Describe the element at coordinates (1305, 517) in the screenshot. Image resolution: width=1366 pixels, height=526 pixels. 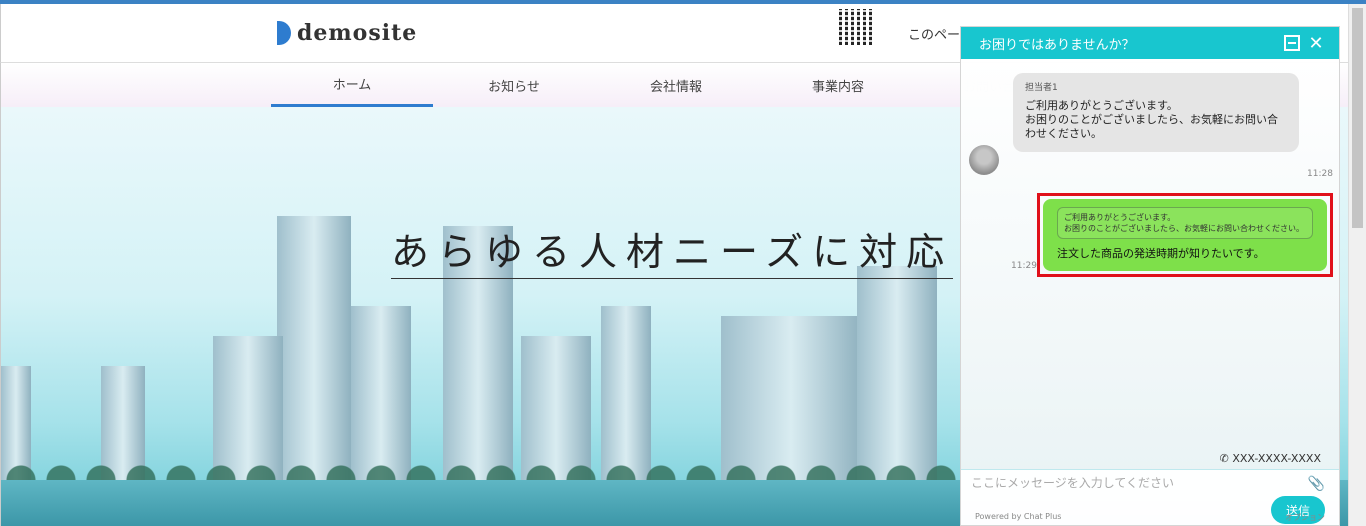
I see `options-link: オプション` at that location.